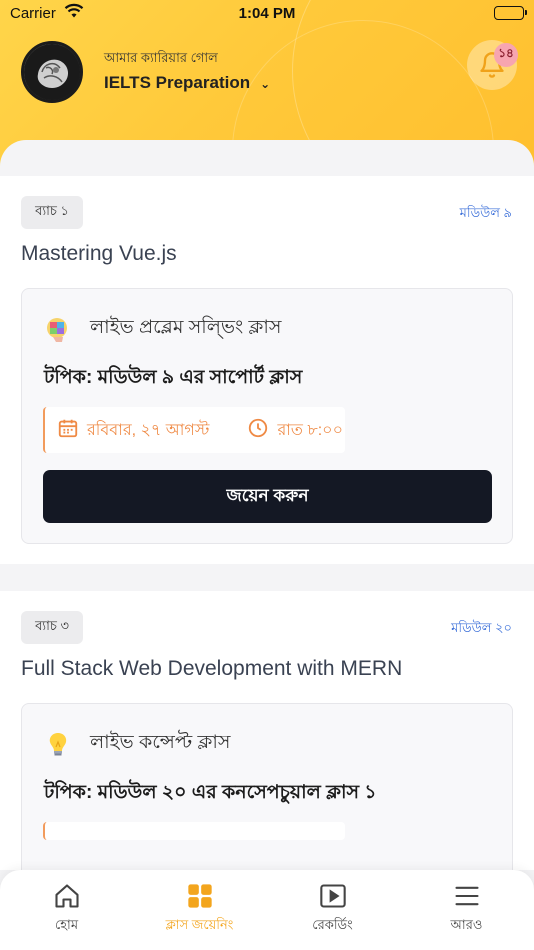 The width and height of the screenshot is (534, 950). Describe the element at coordinates (258, 430) in the screenshot. I see `clock-icon` at that location.